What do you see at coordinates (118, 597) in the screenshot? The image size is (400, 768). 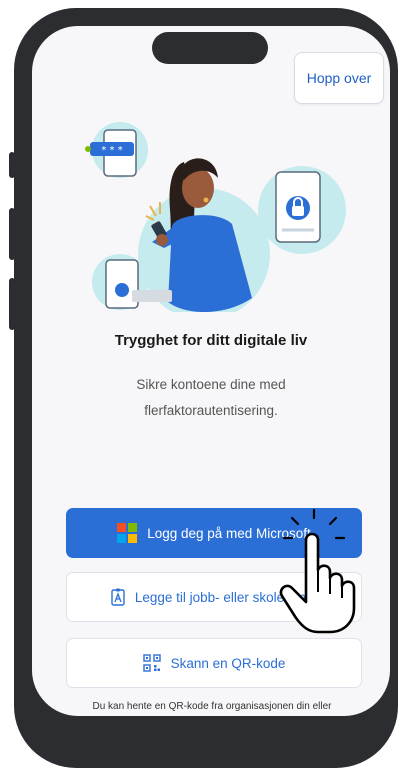 I see `badge-icon` at bounding box center [118, 597].